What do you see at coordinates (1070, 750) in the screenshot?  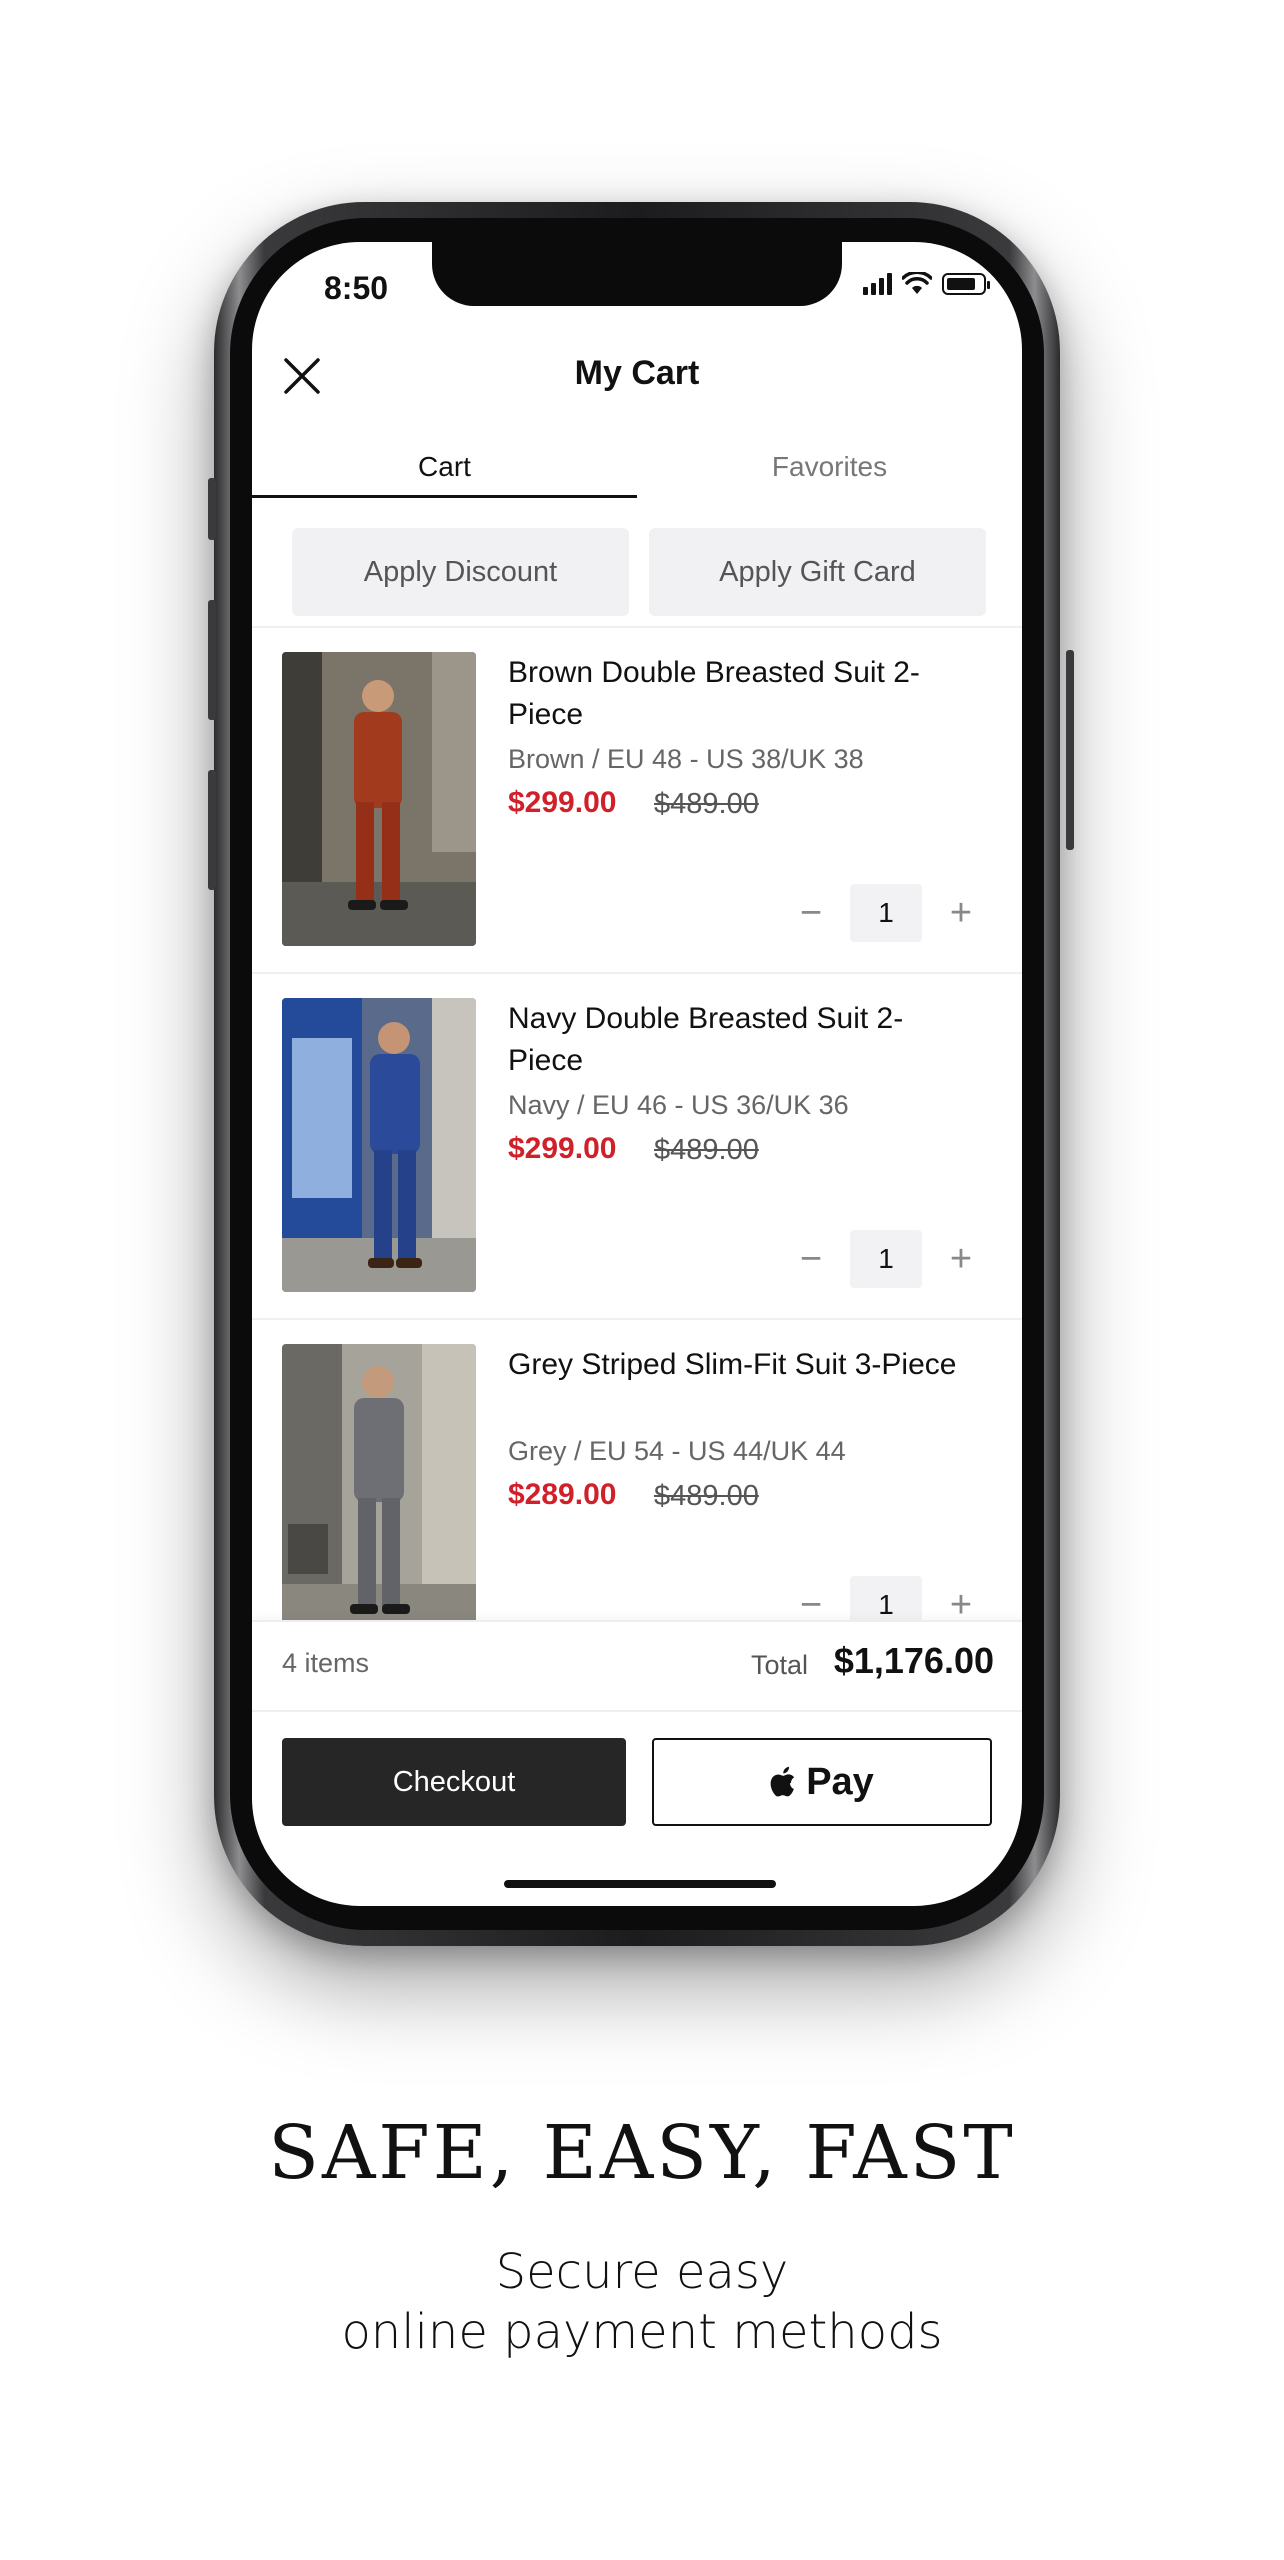 I see `power-button` at bounding box center [1070, 750].